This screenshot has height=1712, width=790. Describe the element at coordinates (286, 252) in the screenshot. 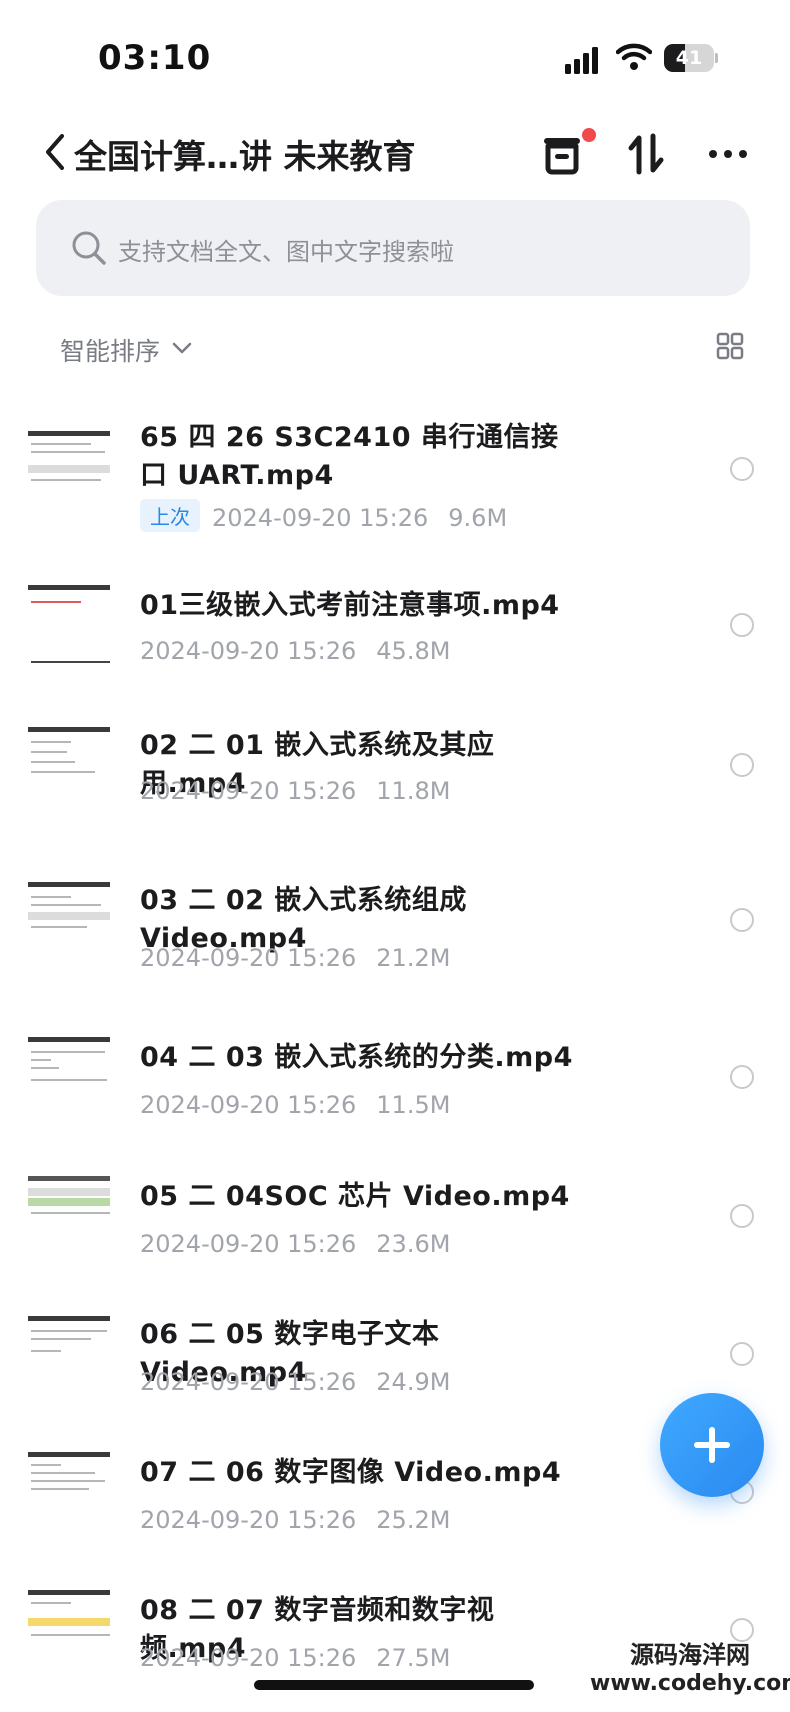

I see `search-placeholder: 支持文档全文、图中文字搜索啦` at that location.